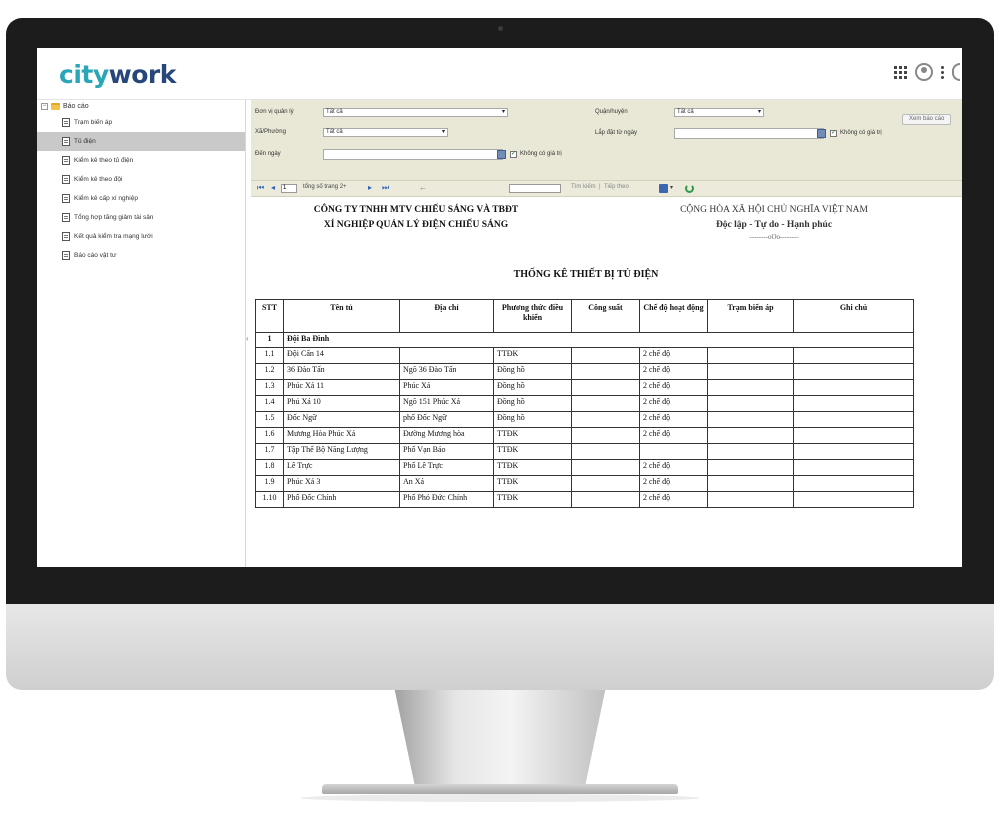 Image resolution: width=1000 pixels, height=813 pixels. Describe the element at coordinates (141, 141) in the screenshot. I see `sidebar-item: Tủ điện` at that location.